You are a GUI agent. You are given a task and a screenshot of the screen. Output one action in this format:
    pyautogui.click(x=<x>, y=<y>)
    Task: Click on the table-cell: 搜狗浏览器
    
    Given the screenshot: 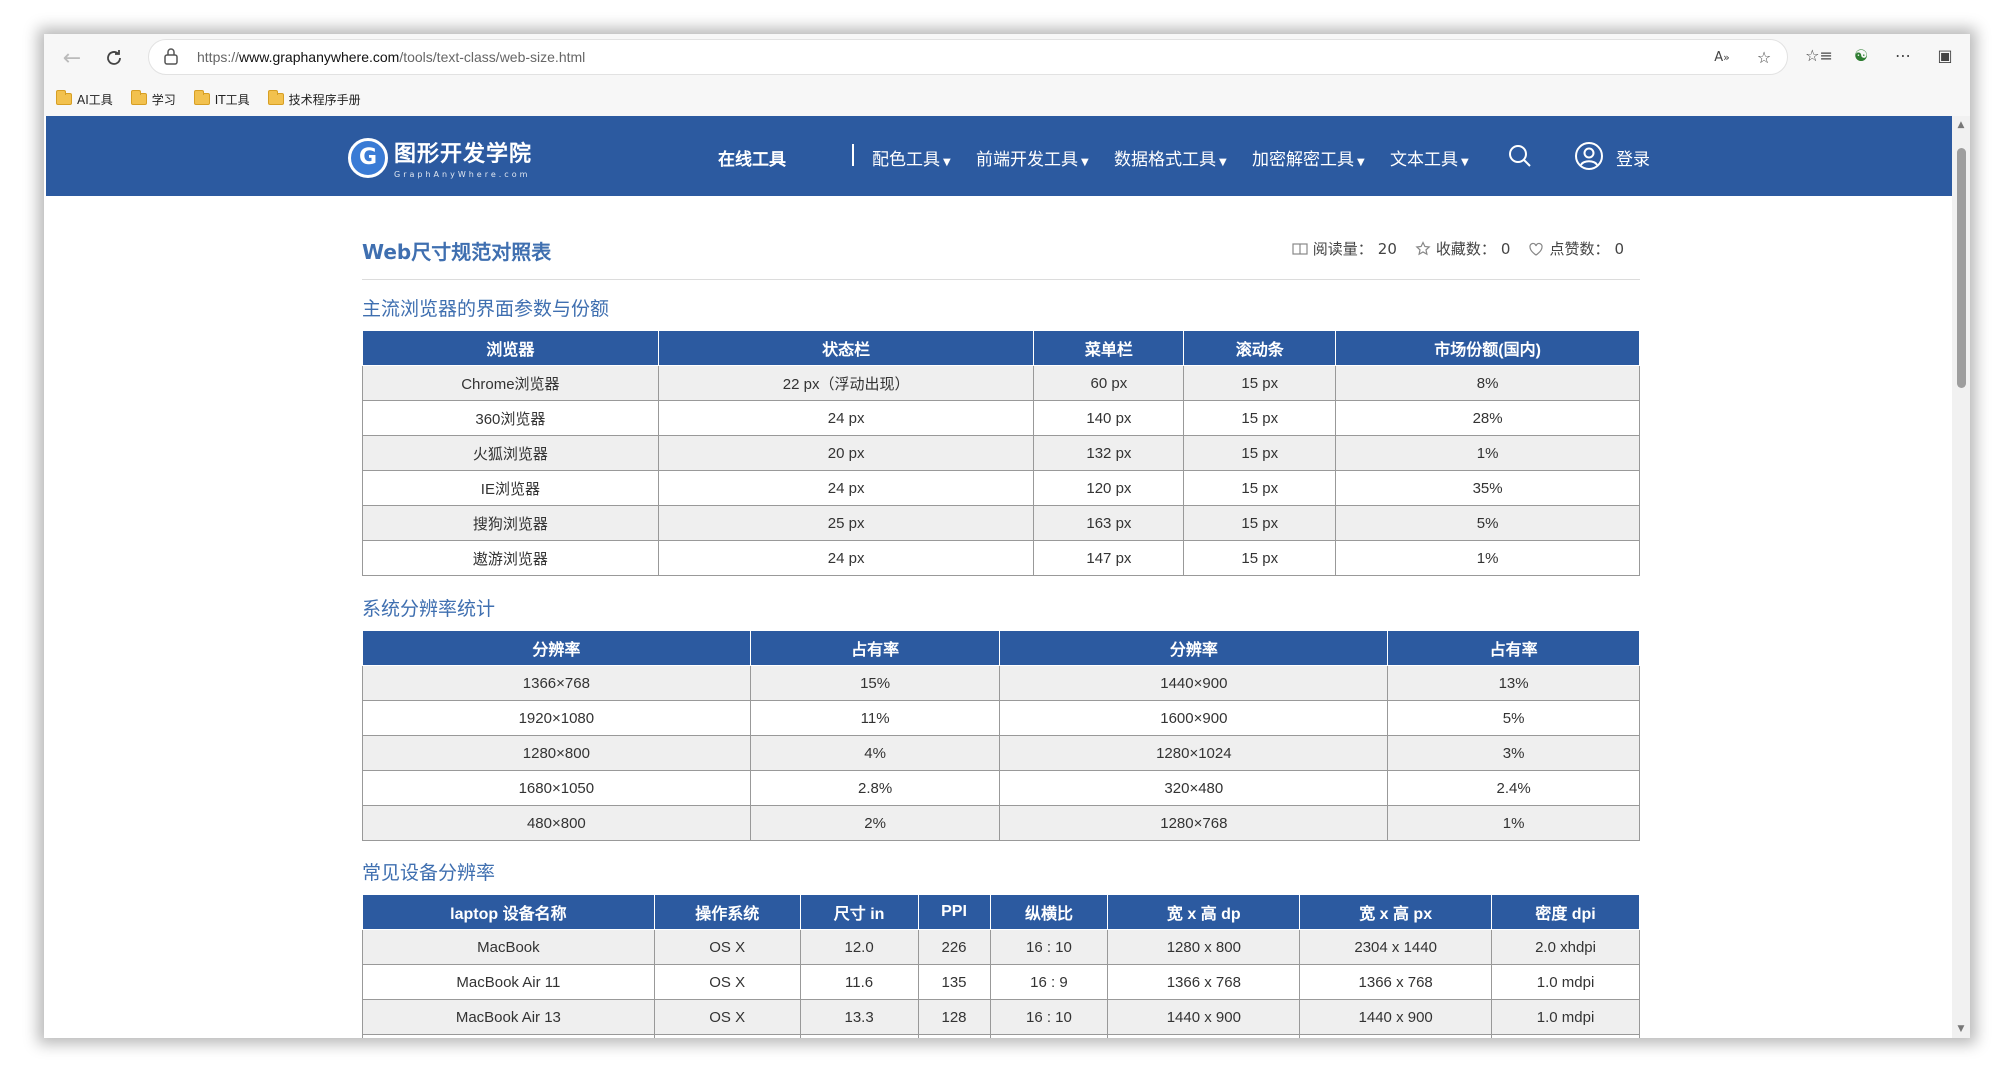 What is the action you would take?
    pyautogui.click(x=510, y=523)
    